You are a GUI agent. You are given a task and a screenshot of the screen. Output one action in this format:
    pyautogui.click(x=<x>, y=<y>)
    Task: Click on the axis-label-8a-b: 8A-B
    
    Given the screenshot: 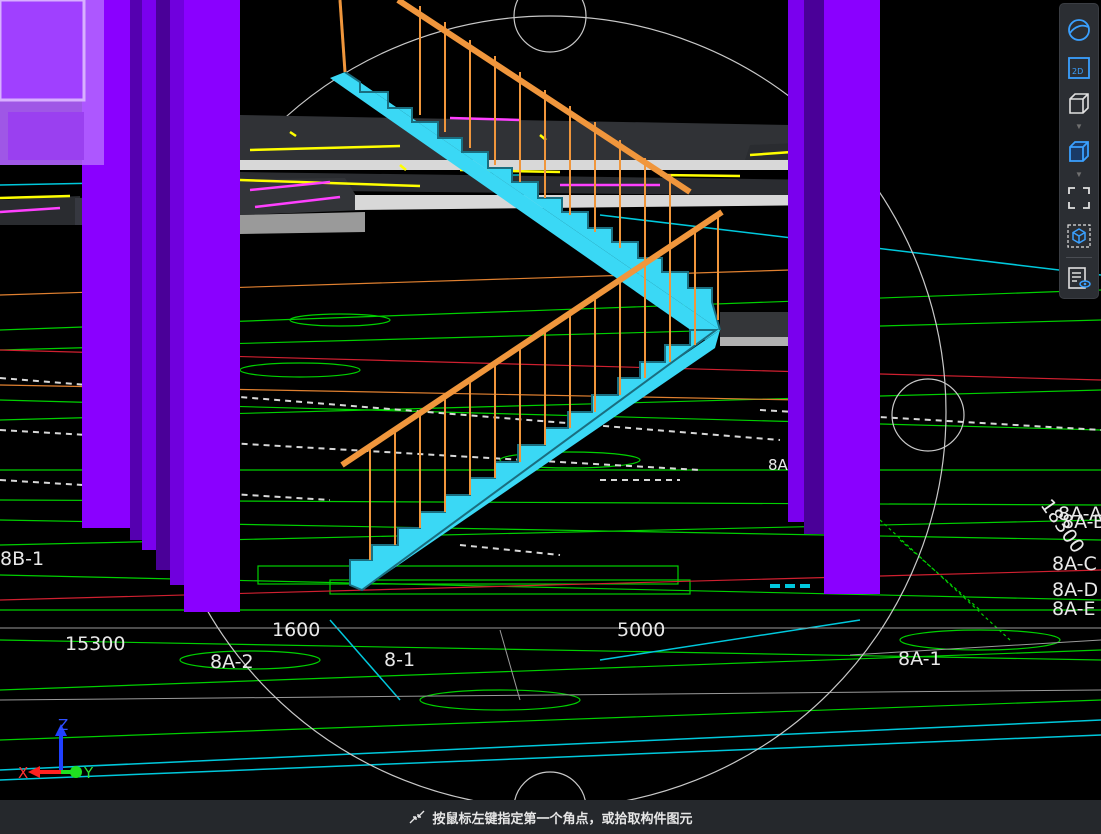 What is the action you would take?
    pyautogui.click(x=1081, y=522)
    